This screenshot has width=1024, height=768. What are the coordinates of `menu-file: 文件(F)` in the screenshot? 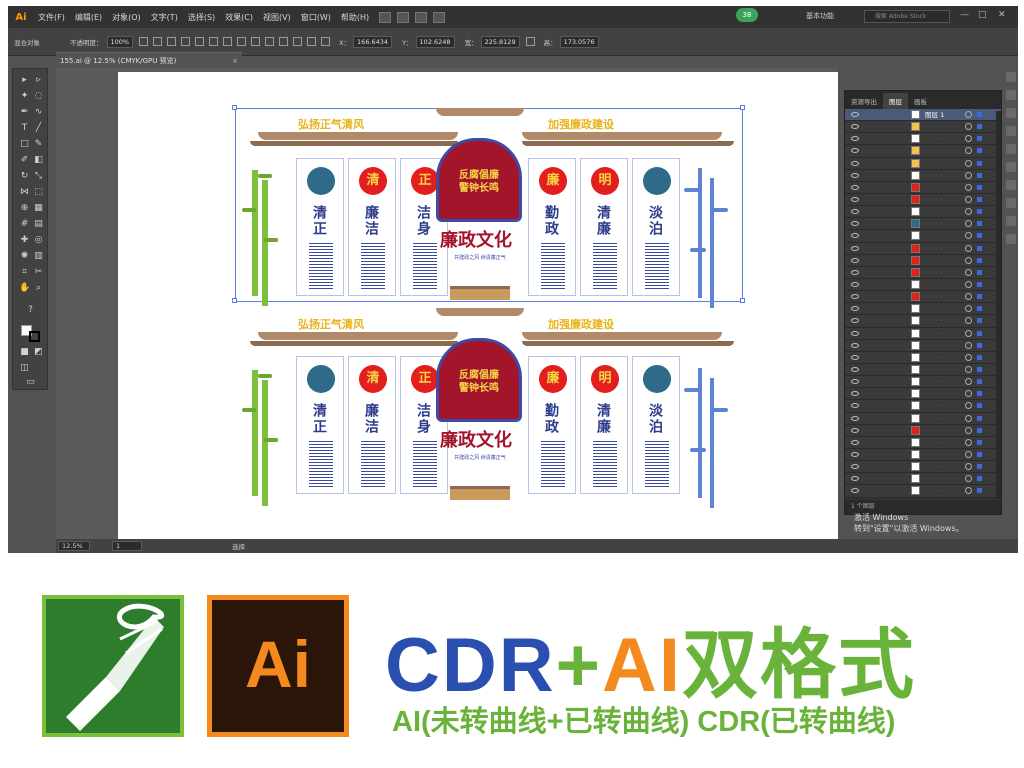 It's located at (51, 17).